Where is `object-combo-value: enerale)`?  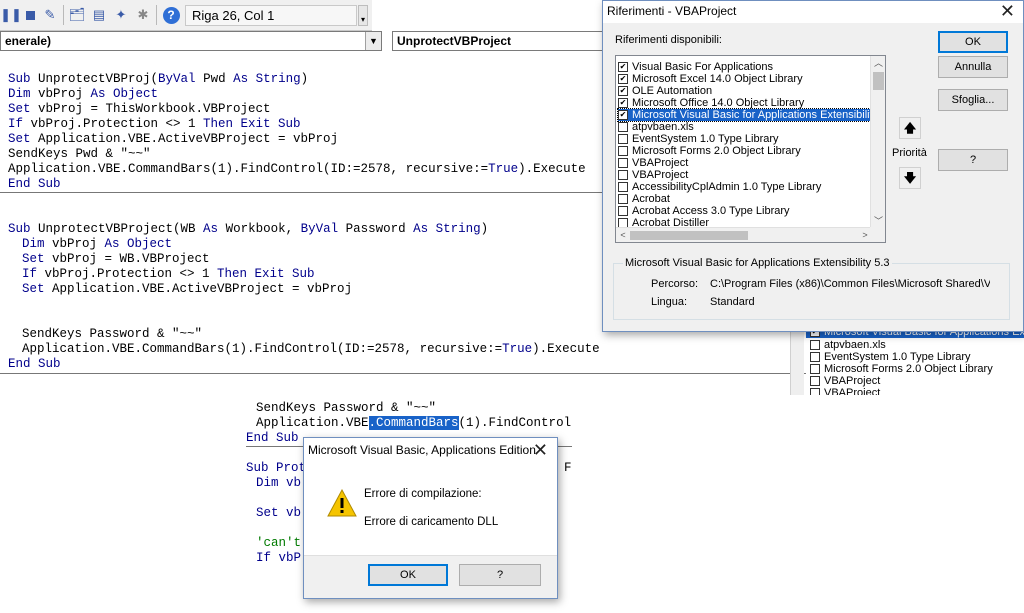
object-combo-value: enerale) is located at coordinates (28, 41).